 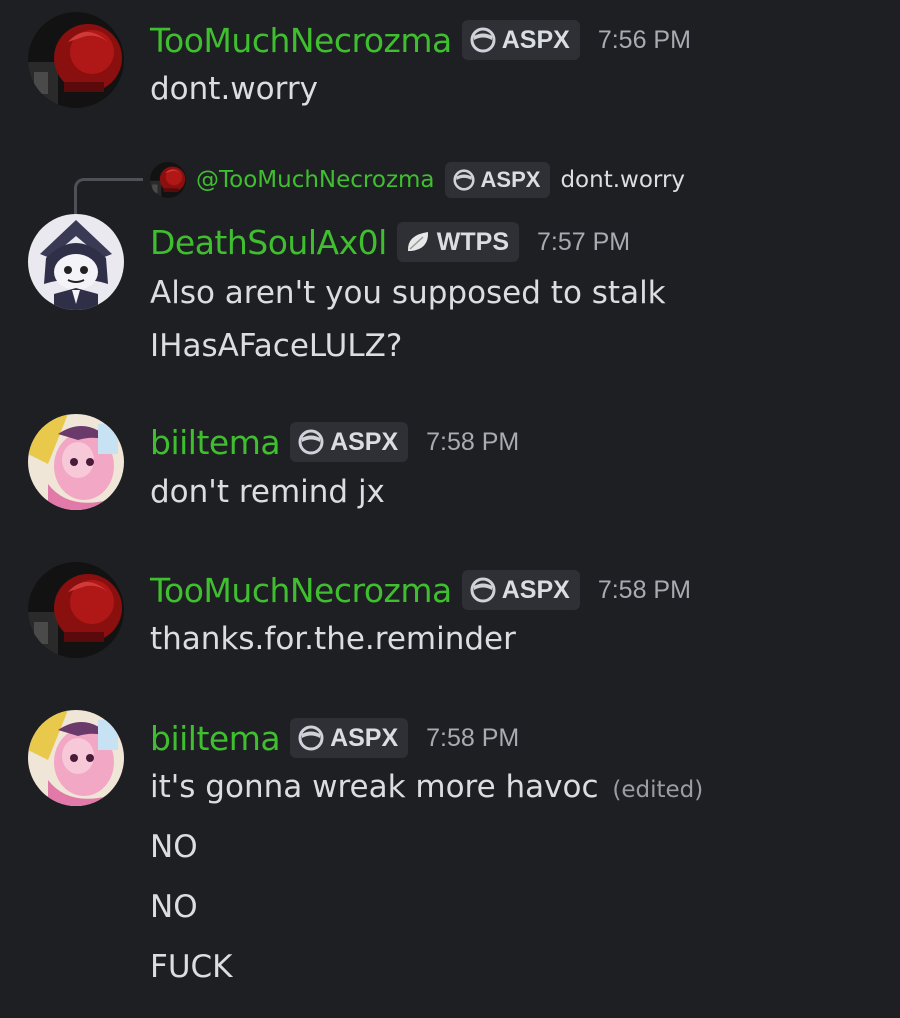 I want to click on server-tag: WTPS, so click(x=457, y=242).